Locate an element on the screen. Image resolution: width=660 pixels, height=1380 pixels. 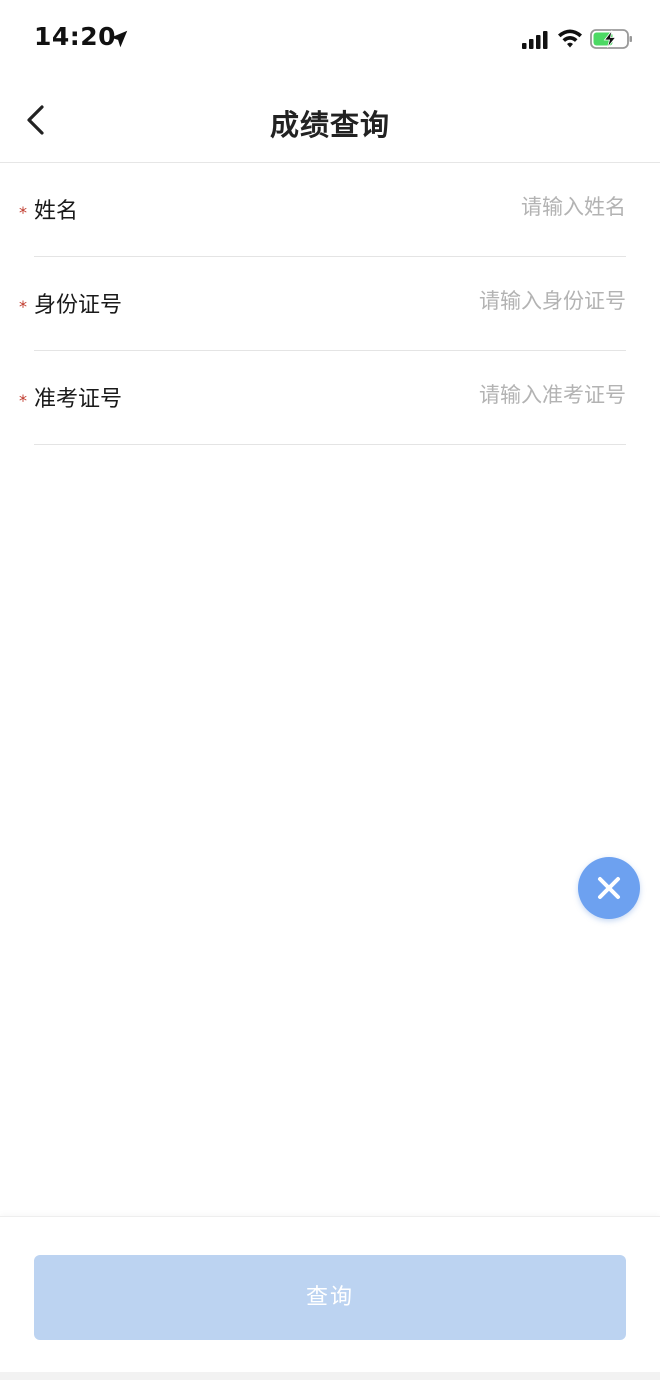
form-row-name: * 姓名 is located at coordinates (330, 210).